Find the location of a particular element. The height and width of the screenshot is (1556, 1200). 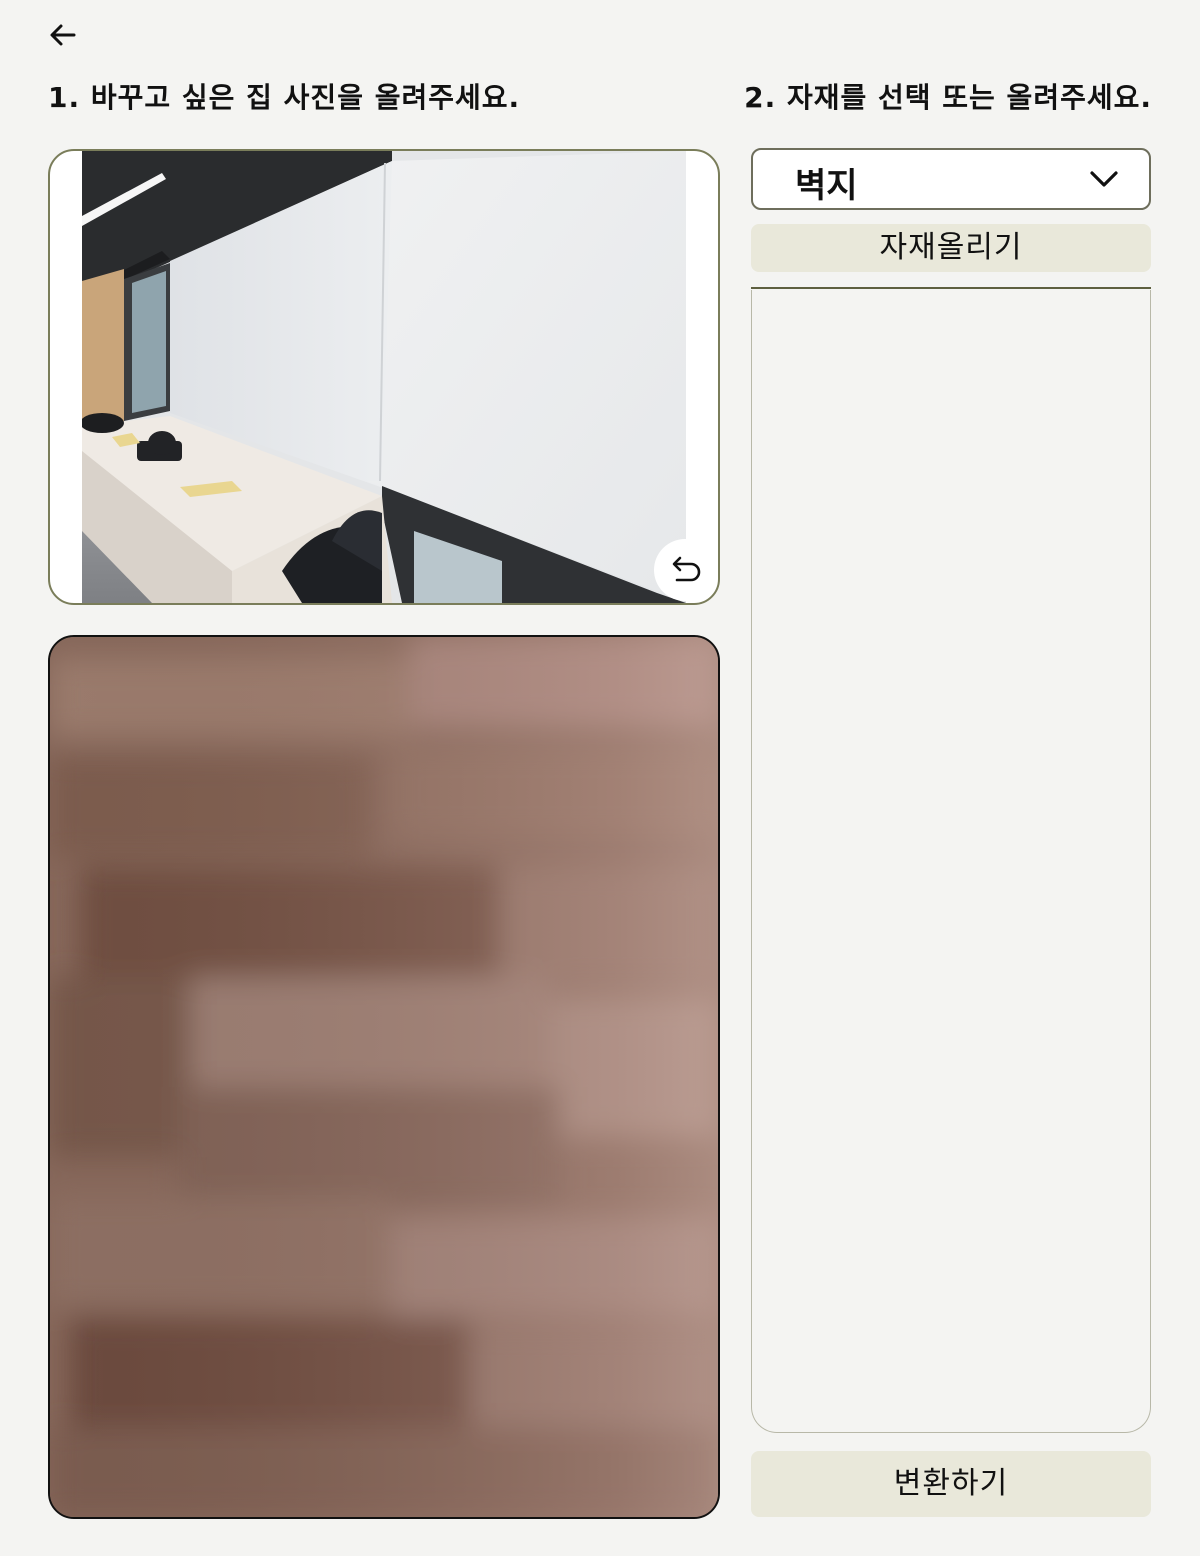

undo-button is located at coordinates (685, 570).